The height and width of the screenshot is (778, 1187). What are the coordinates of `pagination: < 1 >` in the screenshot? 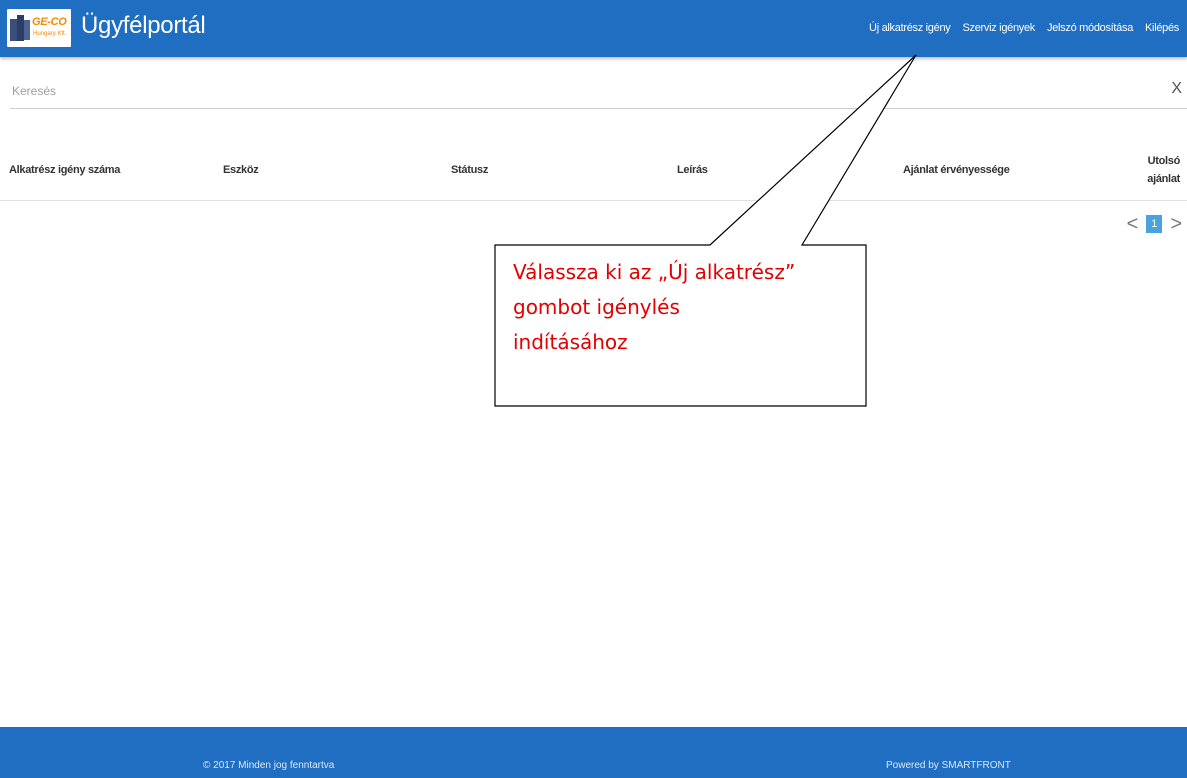 It's located at (1154, 224).